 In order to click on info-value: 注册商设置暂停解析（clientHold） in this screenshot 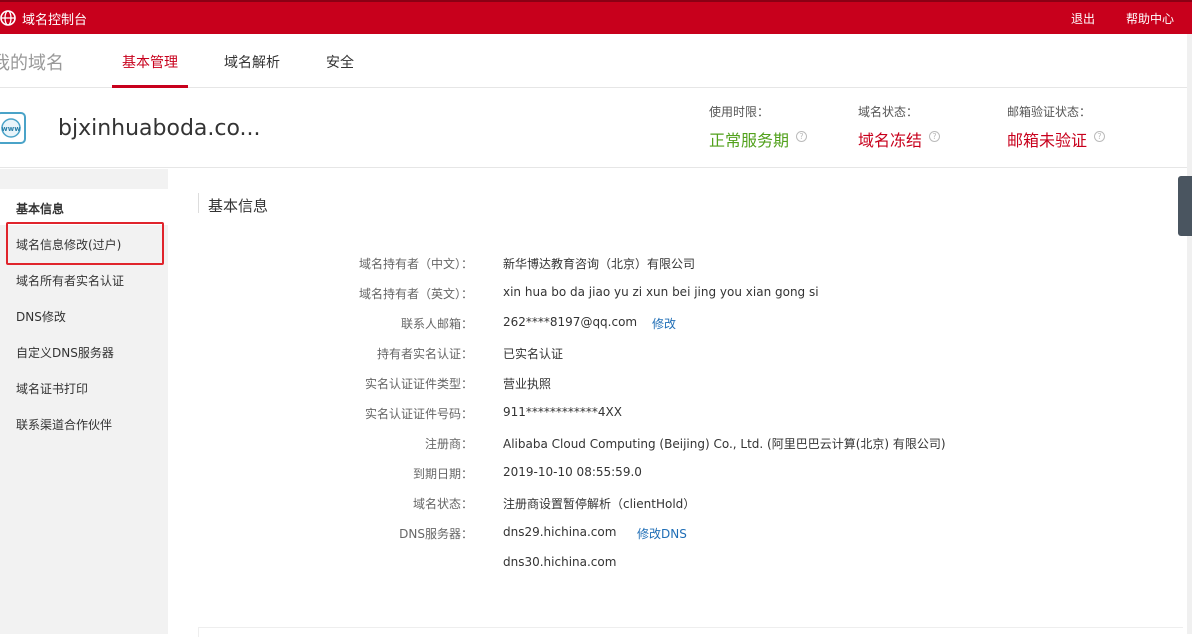, I will do `click(599, 504)`.